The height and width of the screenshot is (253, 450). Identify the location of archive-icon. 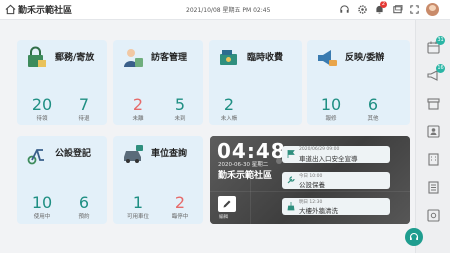
(433, 103).